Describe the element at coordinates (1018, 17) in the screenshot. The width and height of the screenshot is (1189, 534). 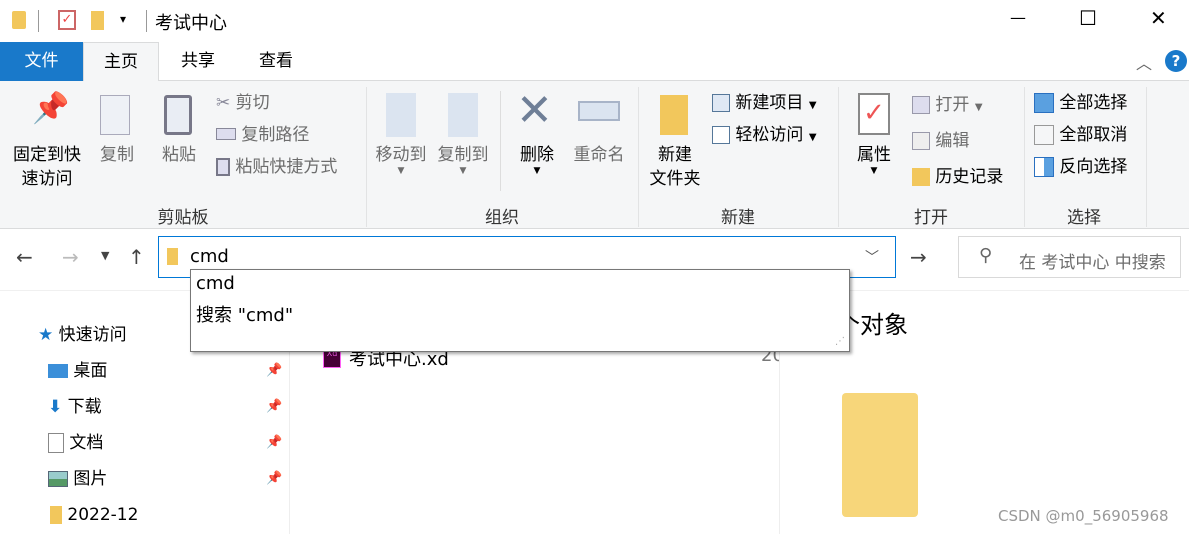
I see `minimize-button: —` at that location.